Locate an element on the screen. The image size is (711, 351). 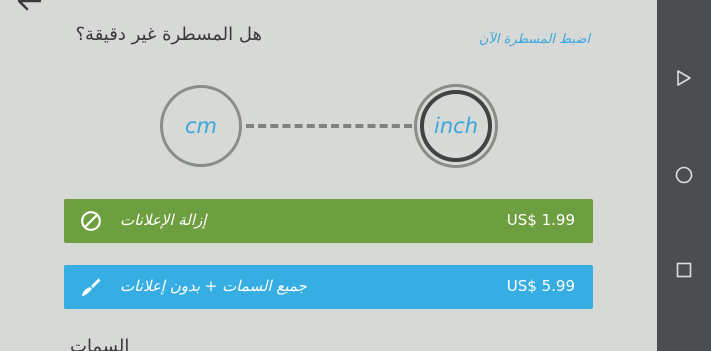
paint-brush-icon is located at coordinates (91, 287).